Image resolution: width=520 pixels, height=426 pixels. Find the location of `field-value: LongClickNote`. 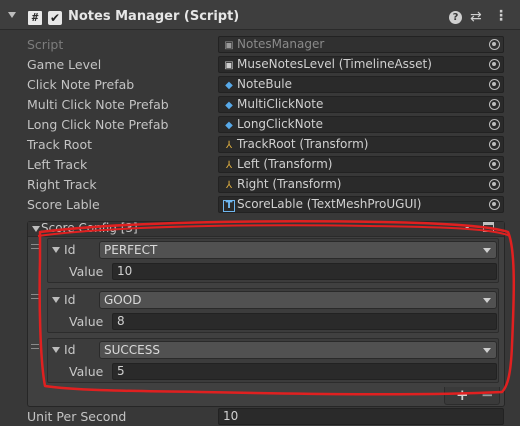

field-value: LongClickNote is located at coordinates (280, 124).